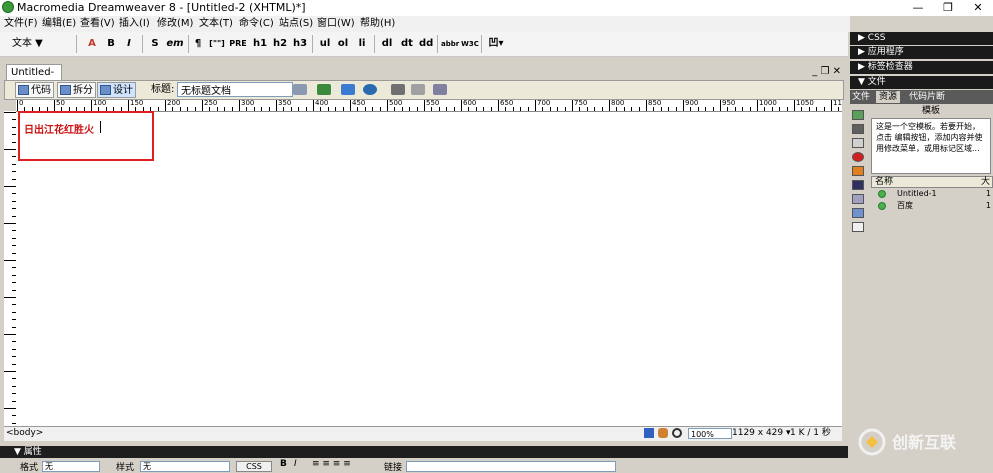  Describe the element at coordinates (331, 464) in the screenshot. I see `align-icon: ≡ ≡ ≡ ≡` at that location.